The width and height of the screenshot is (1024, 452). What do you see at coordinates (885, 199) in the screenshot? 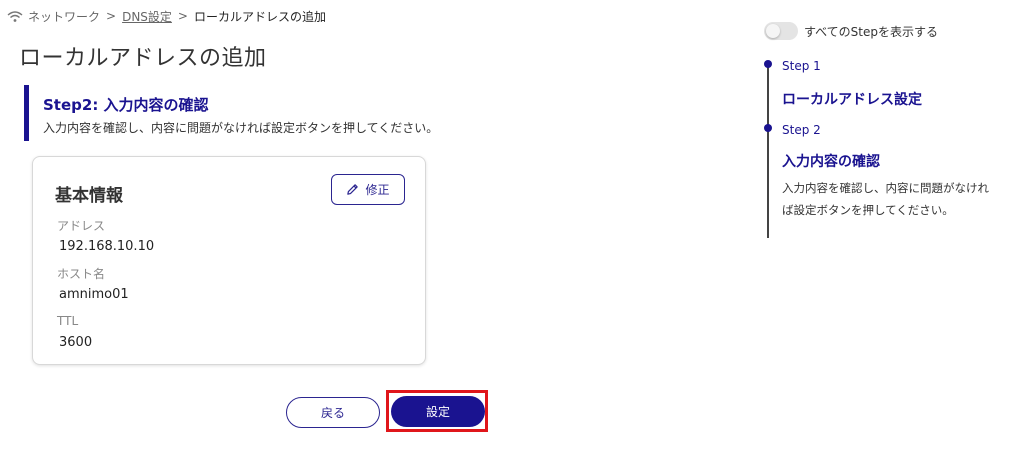
I see `step2-description: 入力内容を確認し、内容に問題がなければ設定ボタンを押してください。` at bounding box center [885, 199].